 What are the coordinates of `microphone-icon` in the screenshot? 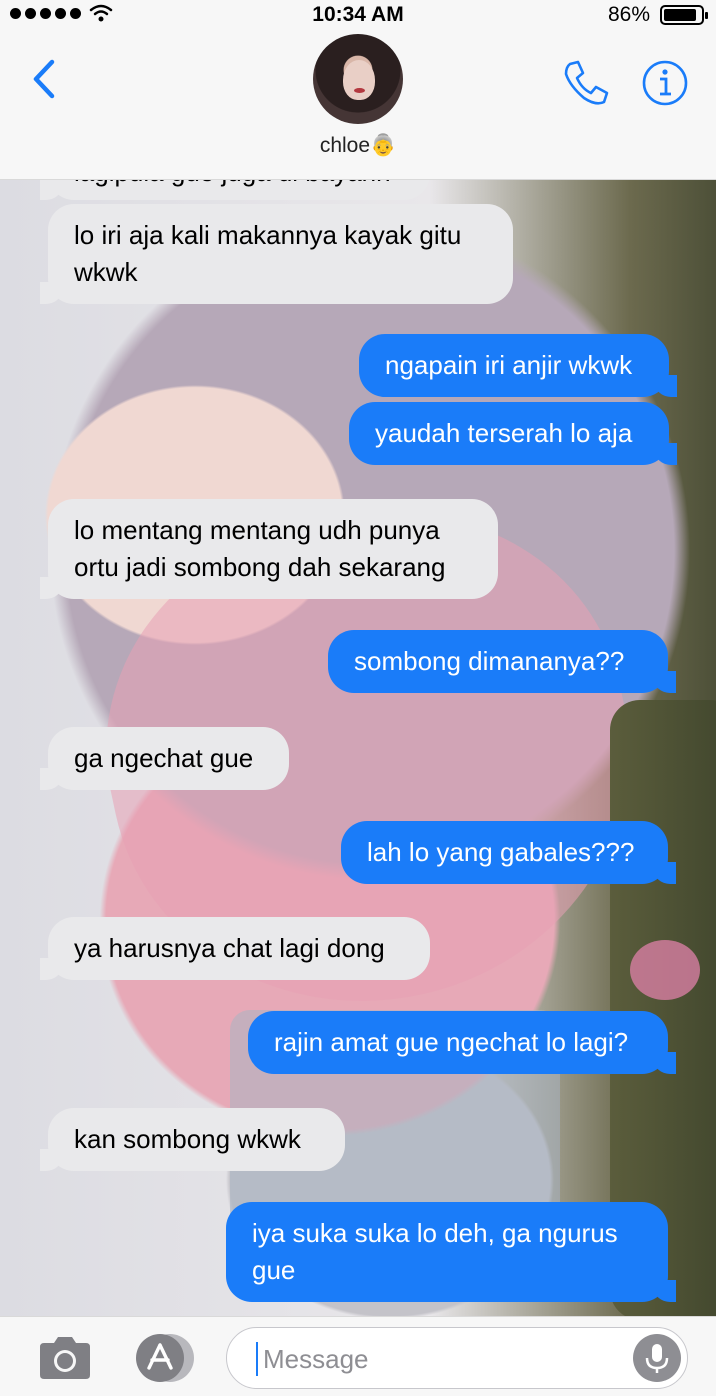 It's located at (657, 1358).